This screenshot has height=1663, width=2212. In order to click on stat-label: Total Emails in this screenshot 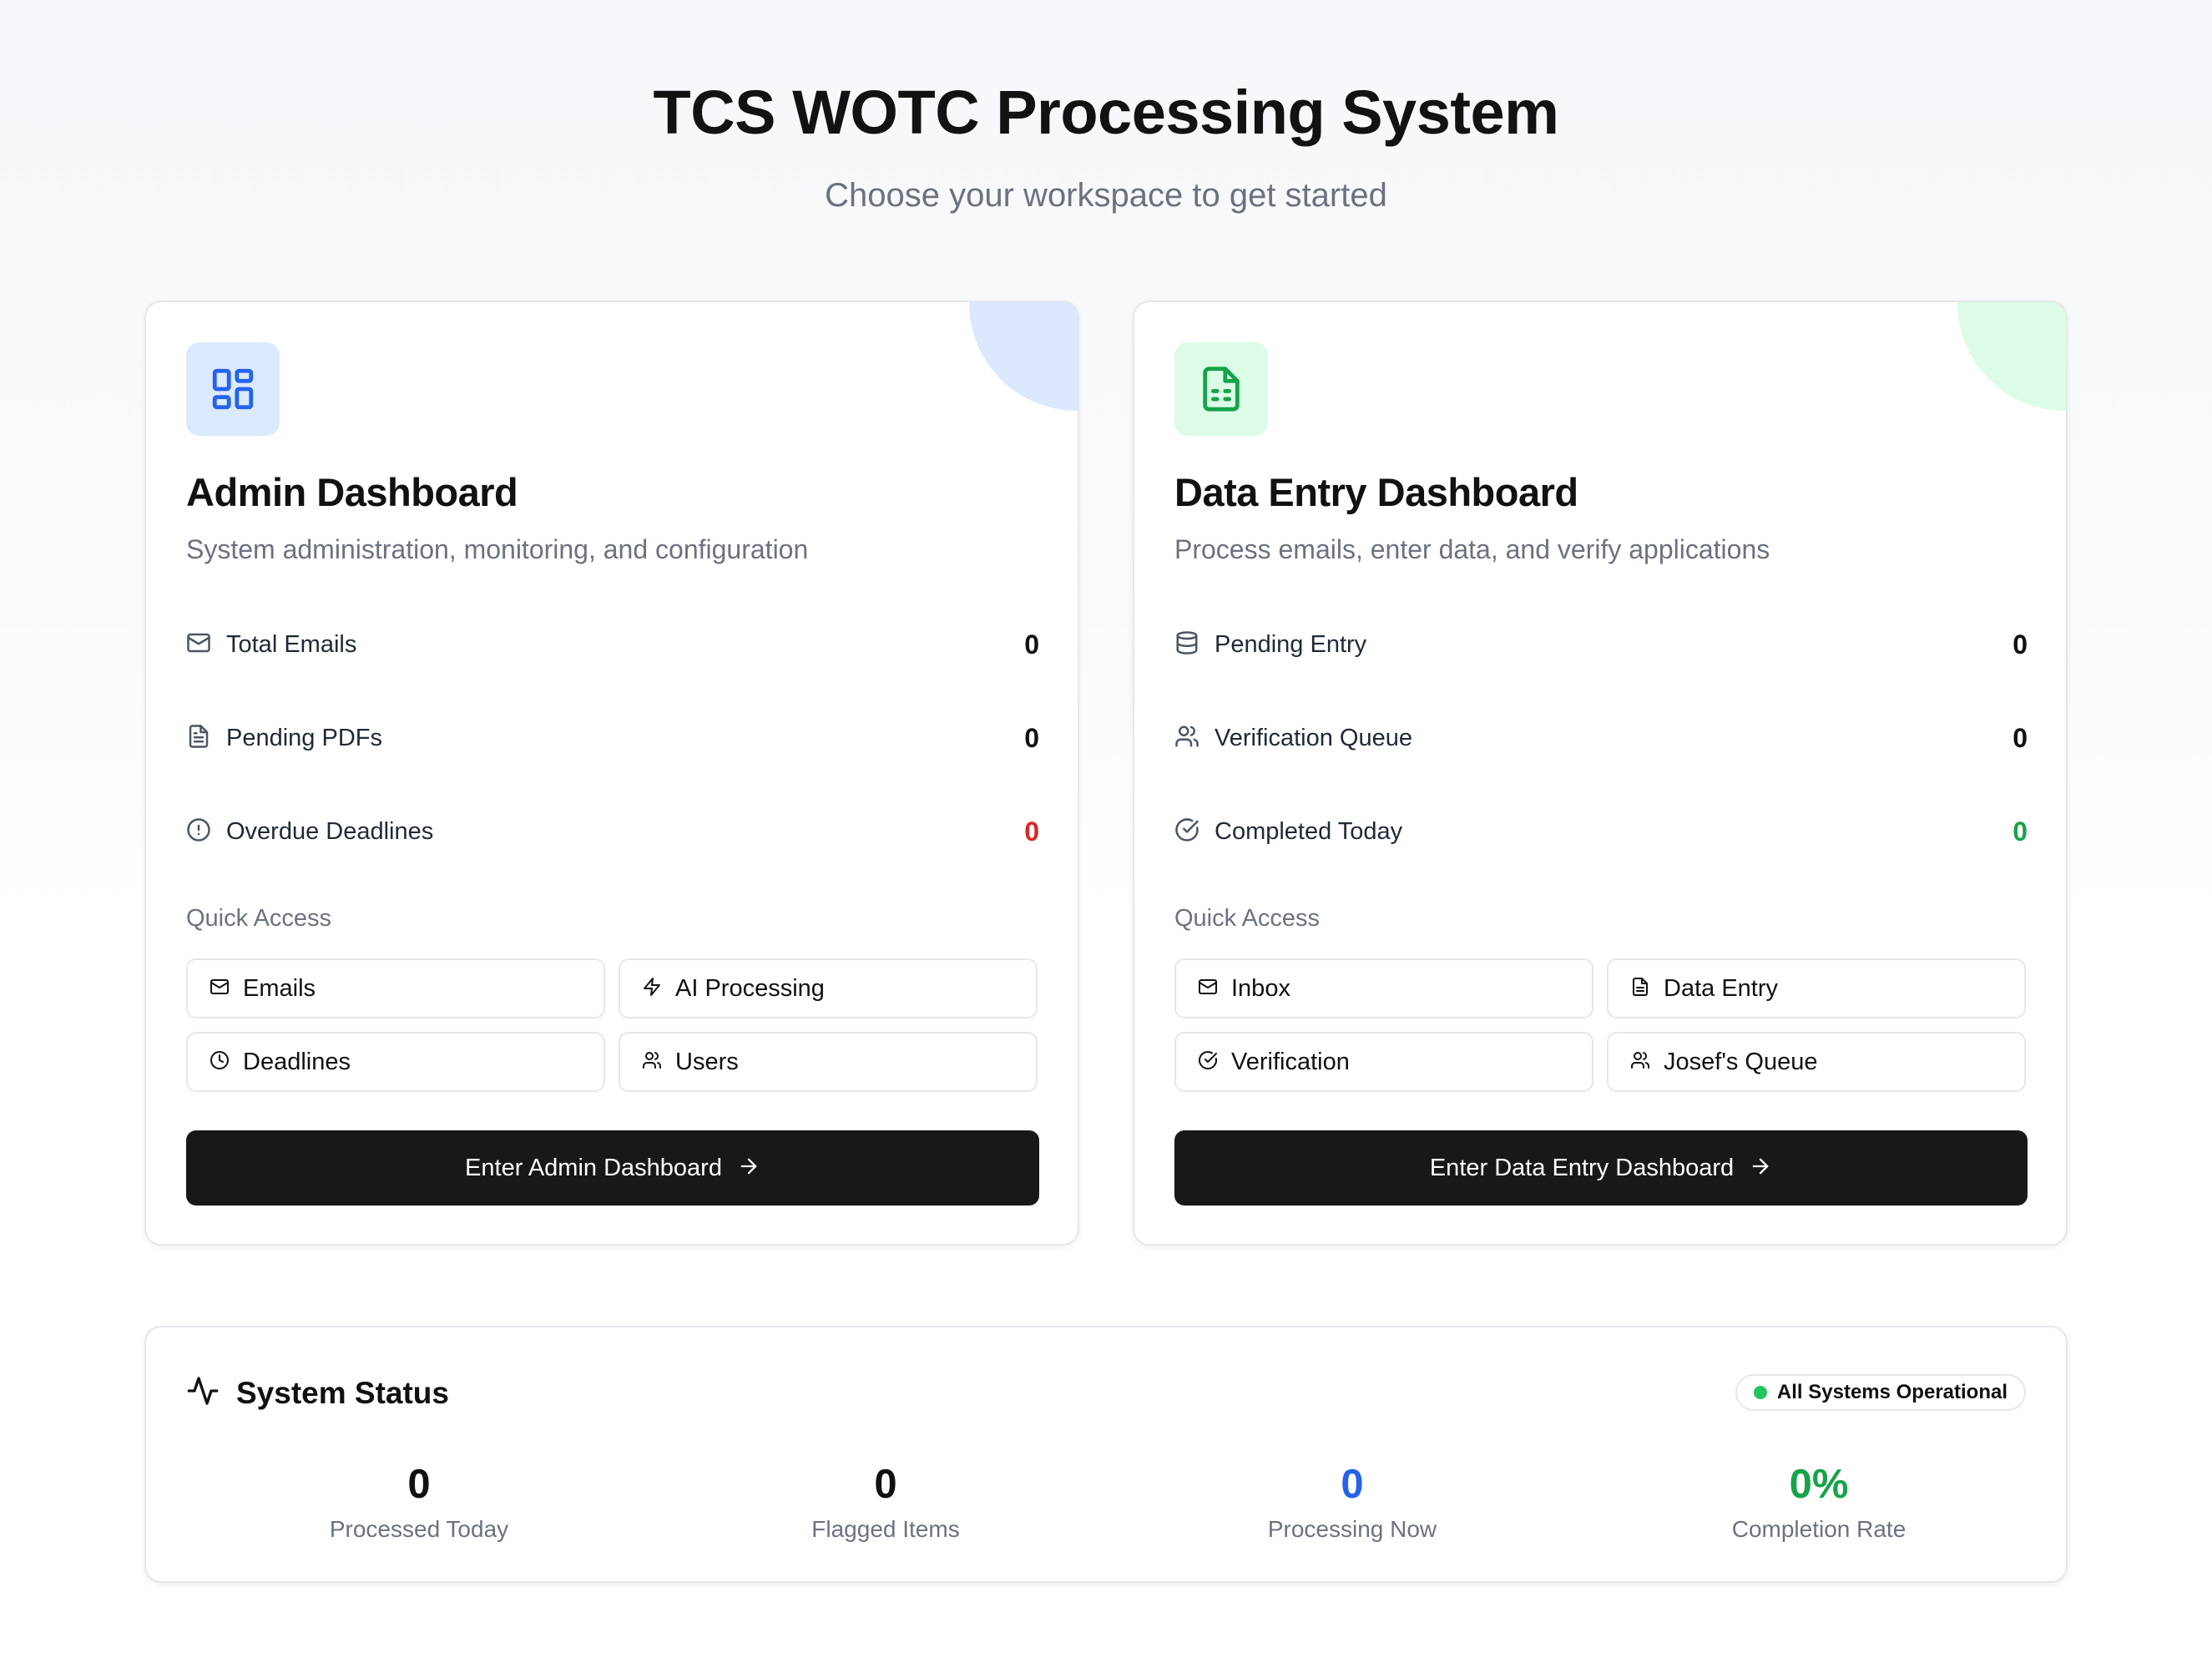, I will do `click(291, 644)`.